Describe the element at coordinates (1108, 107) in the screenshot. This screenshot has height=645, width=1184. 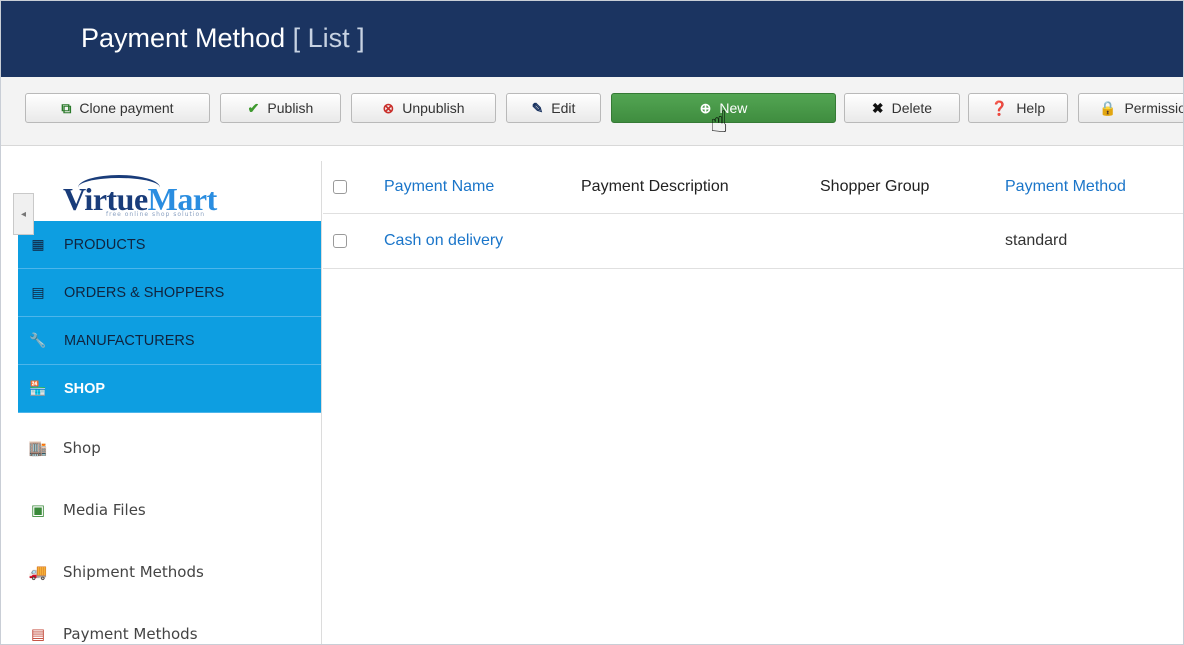
I see `lock-icon: 🔒` at that location.